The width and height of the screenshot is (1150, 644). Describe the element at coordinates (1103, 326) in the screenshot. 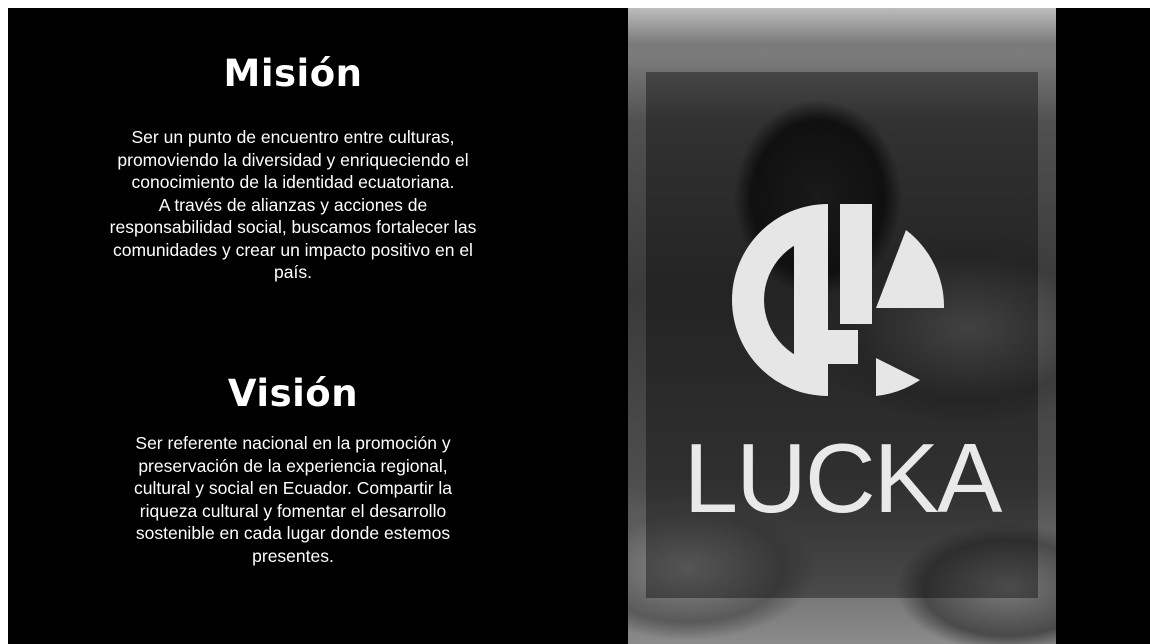

I see `right-margin` at that location.